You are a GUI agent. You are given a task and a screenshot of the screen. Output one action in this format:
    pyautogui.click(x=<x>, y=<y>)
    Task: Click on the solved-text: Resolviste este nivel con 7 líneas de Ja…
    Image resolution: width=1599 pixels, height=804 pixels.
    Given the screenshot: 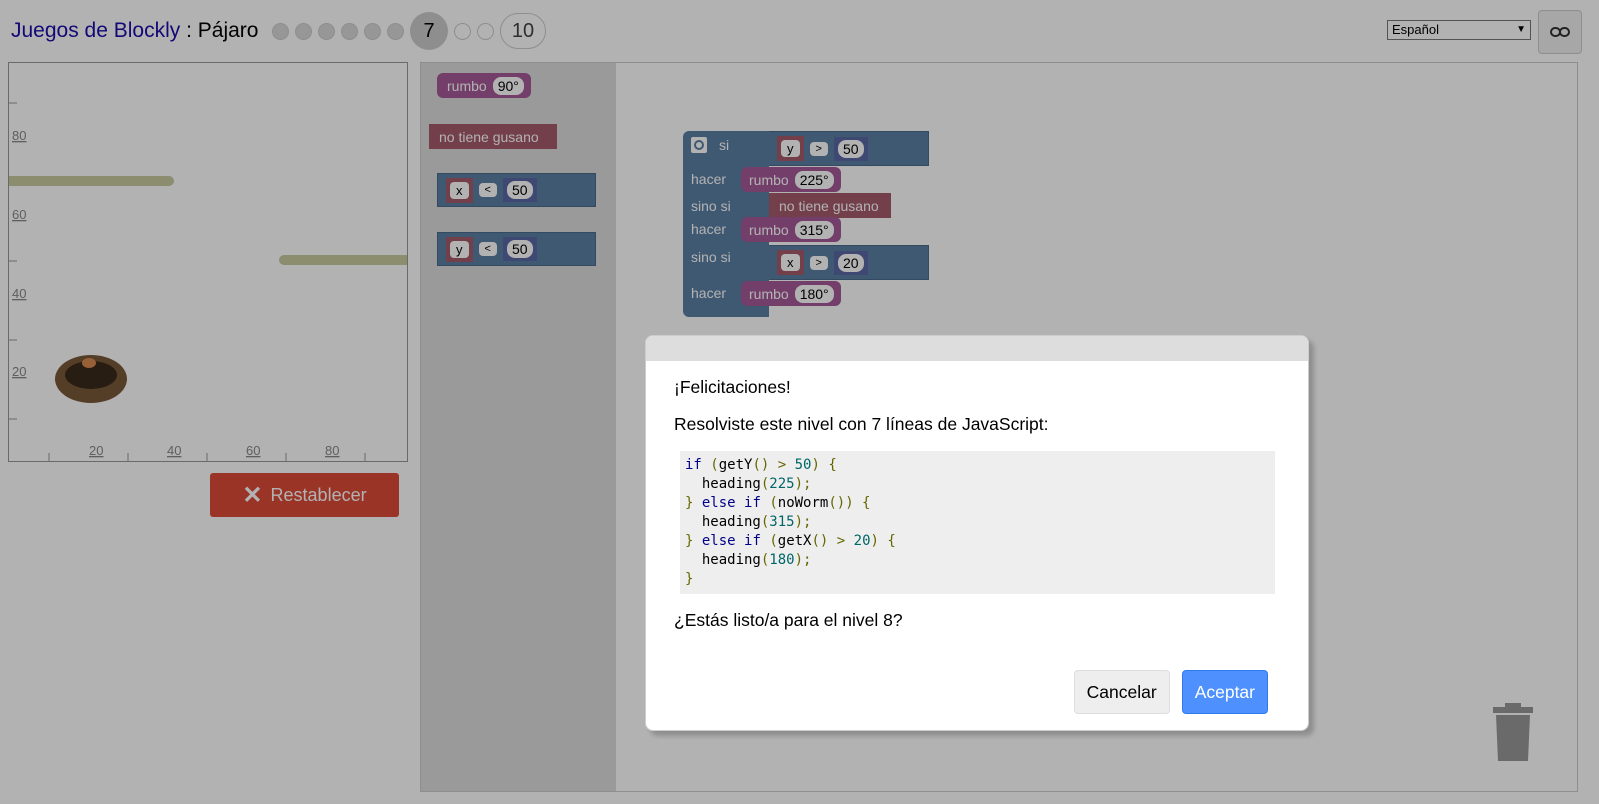 What is the action you would take?
    pyautogui.click(x=861, y=424)
    